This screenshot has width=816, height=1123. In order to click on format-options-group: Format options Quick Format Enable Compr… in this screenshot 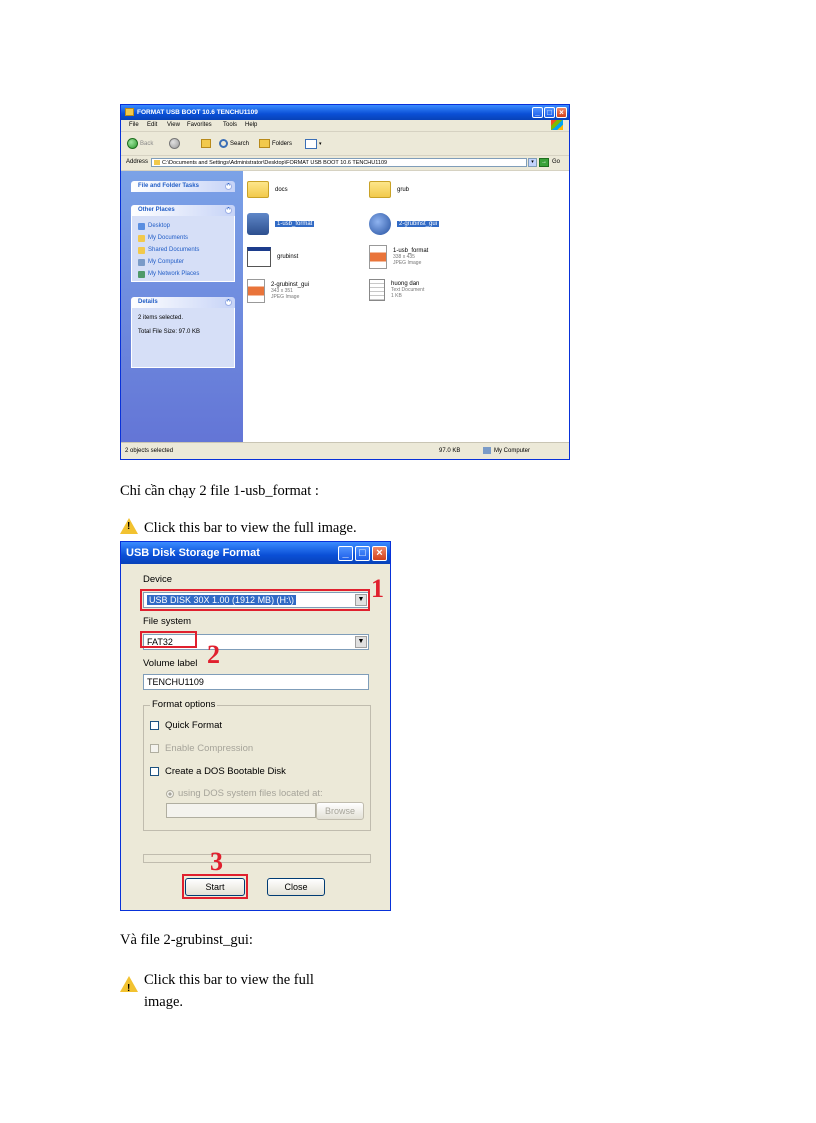, I will do `click(257, 765)`.